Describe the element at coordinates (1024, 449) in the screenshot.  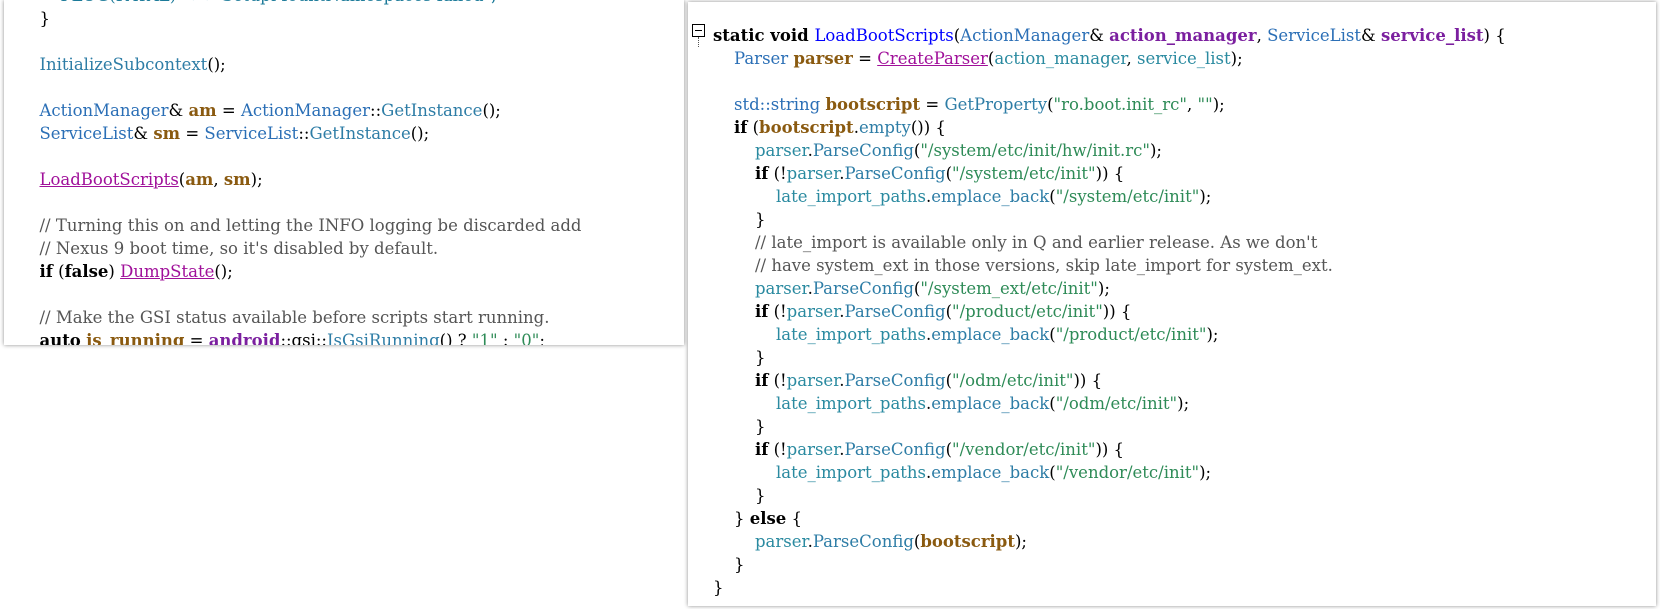
I see `code-token: "/vendor/etc/init"` at that location.